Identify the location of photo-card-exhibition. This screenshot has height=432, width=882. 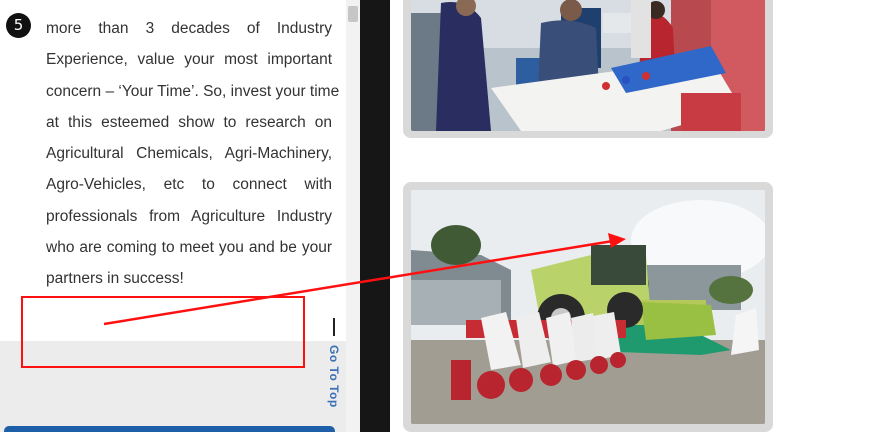
(588, 69).